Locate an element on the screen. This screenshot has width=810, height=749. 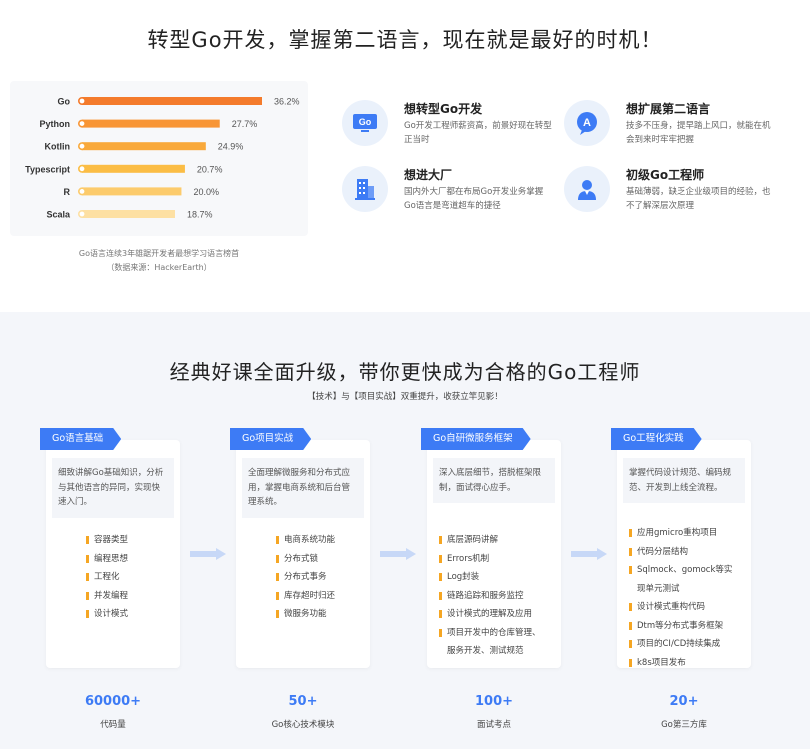
svg-text: Go is located at coordinates (365, 122).